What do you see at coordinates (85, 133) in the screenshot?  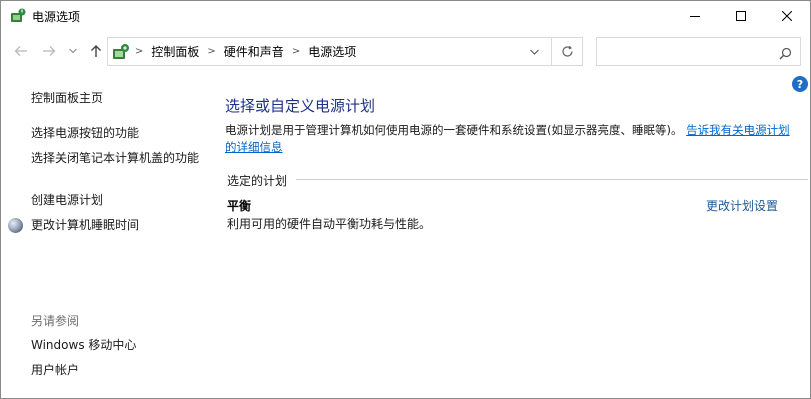 I see `power-buttons-link: 选择电源按钮的功能` at bounding box center [85, 133].